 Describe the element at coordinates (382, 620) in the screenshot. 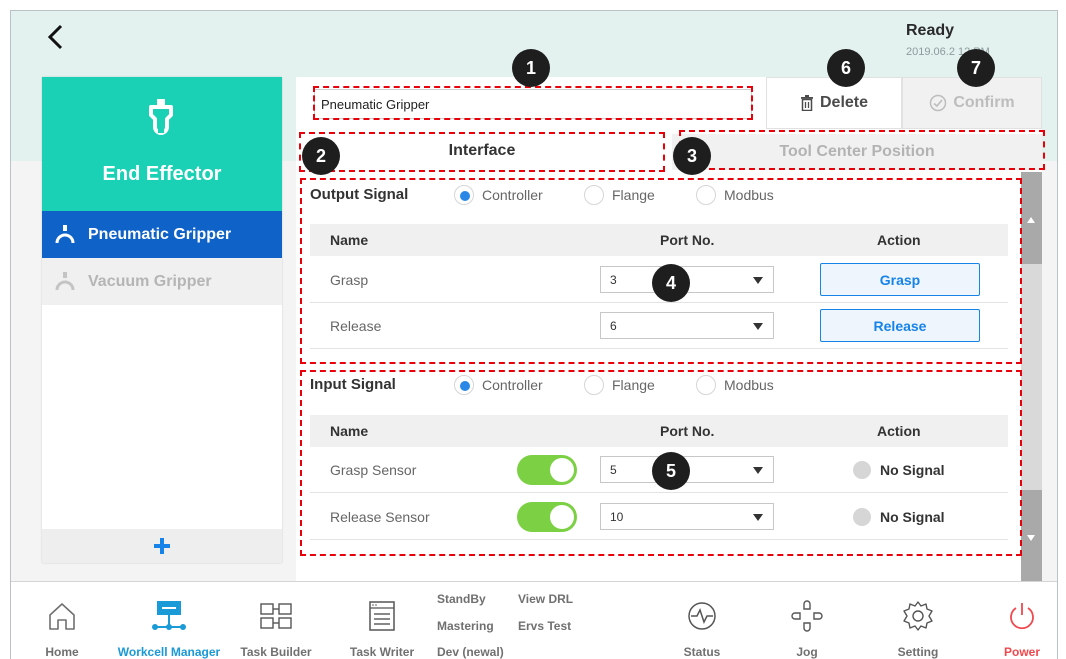

I see `nav-task-writer: Task Writer` at that location.